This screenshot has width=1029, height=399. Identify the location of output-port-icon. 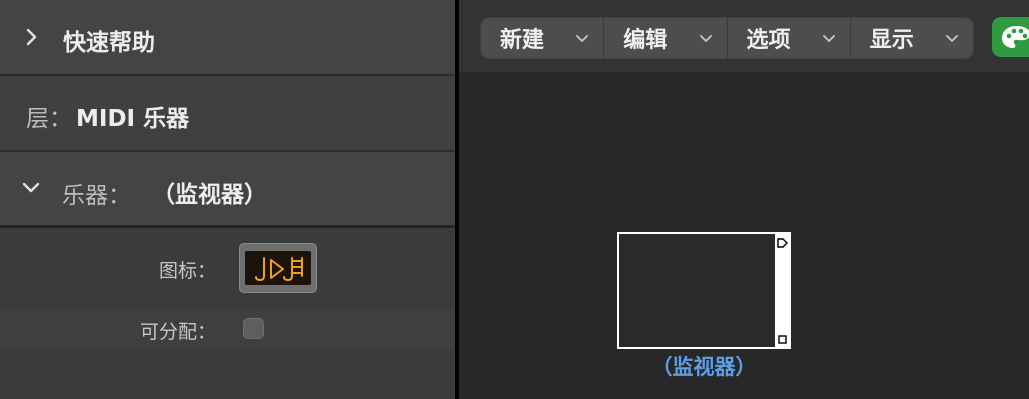
(783, 340).